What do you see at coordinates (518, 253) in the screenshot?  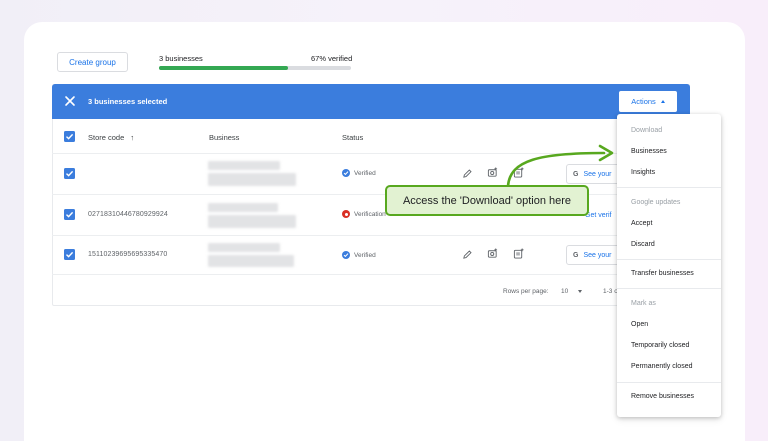 I see `add-post-icon` at bounding box center [518, 253].